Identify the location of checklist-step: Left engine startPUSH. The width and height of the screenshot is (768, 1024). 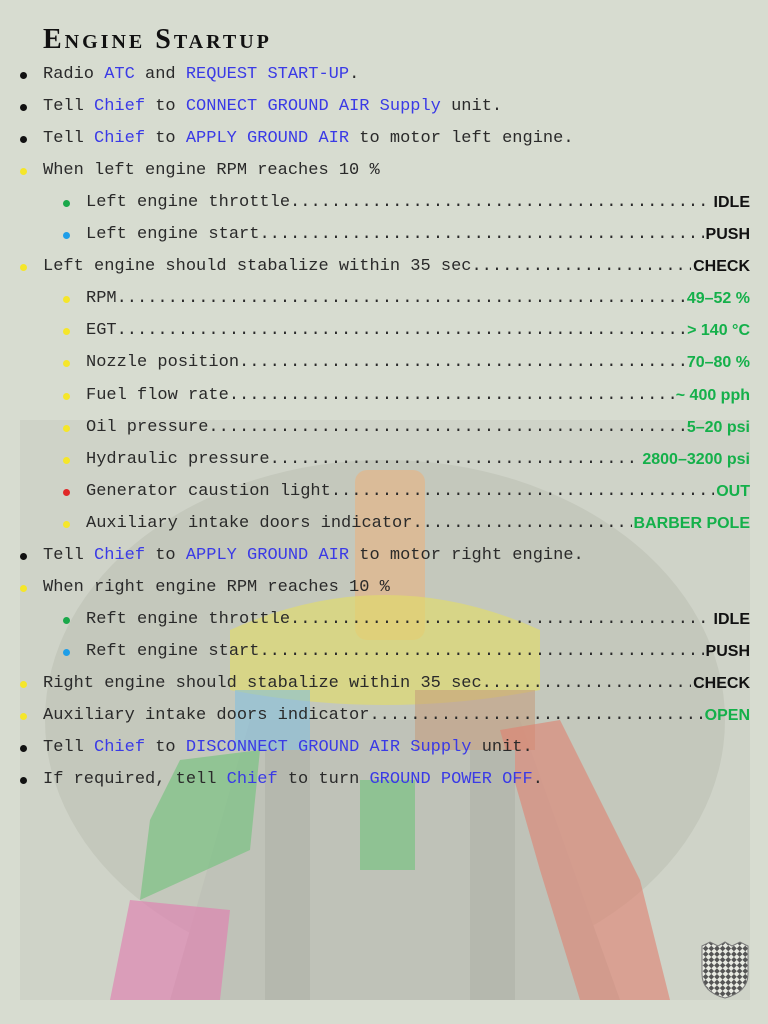
(375, 235).